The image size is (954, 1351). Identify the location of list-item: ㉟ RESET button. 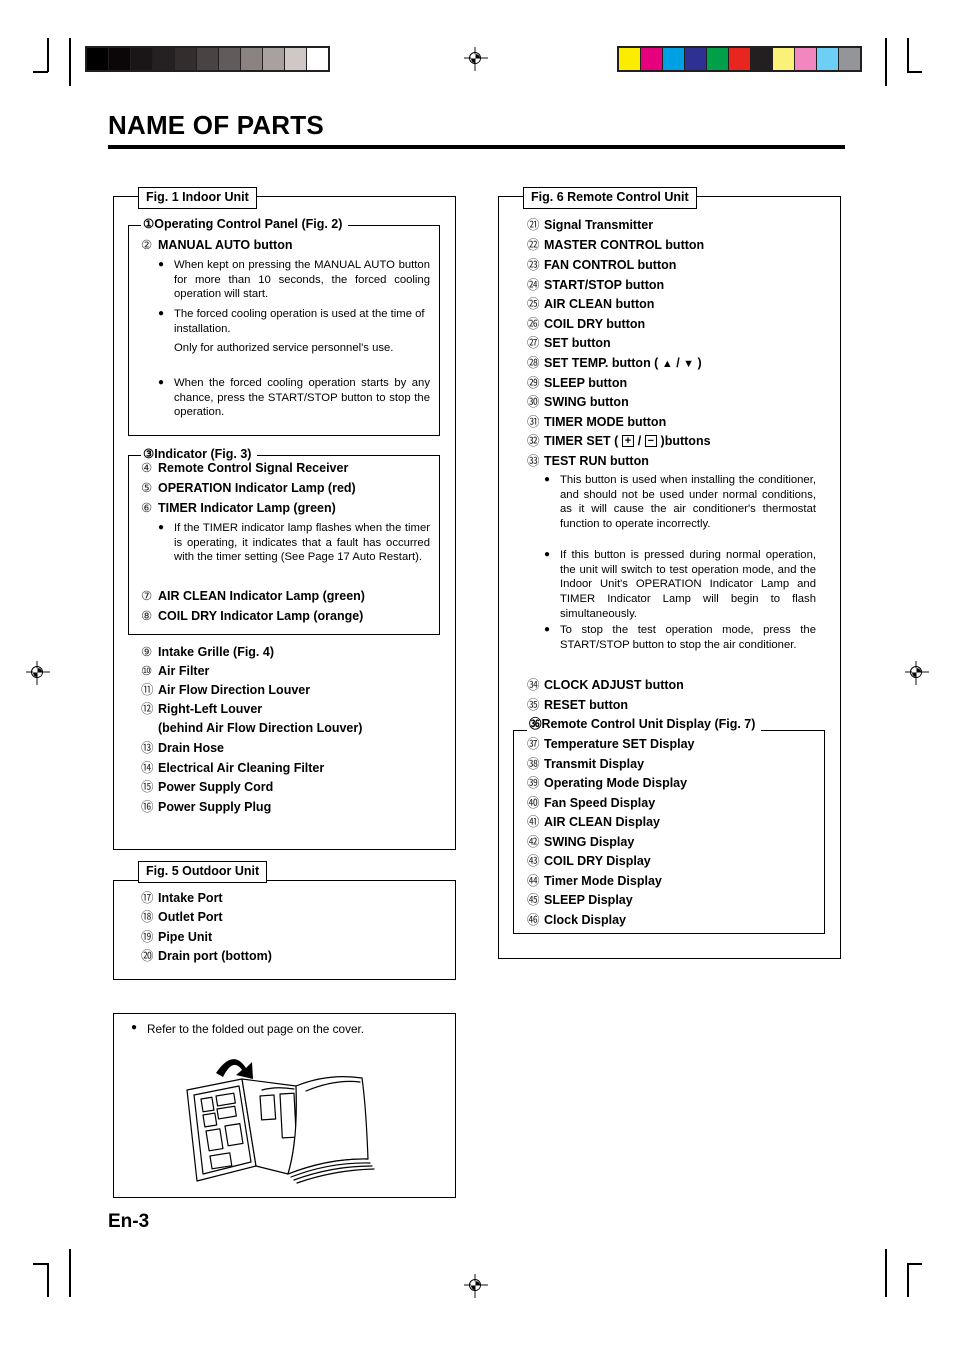
(578, 705).